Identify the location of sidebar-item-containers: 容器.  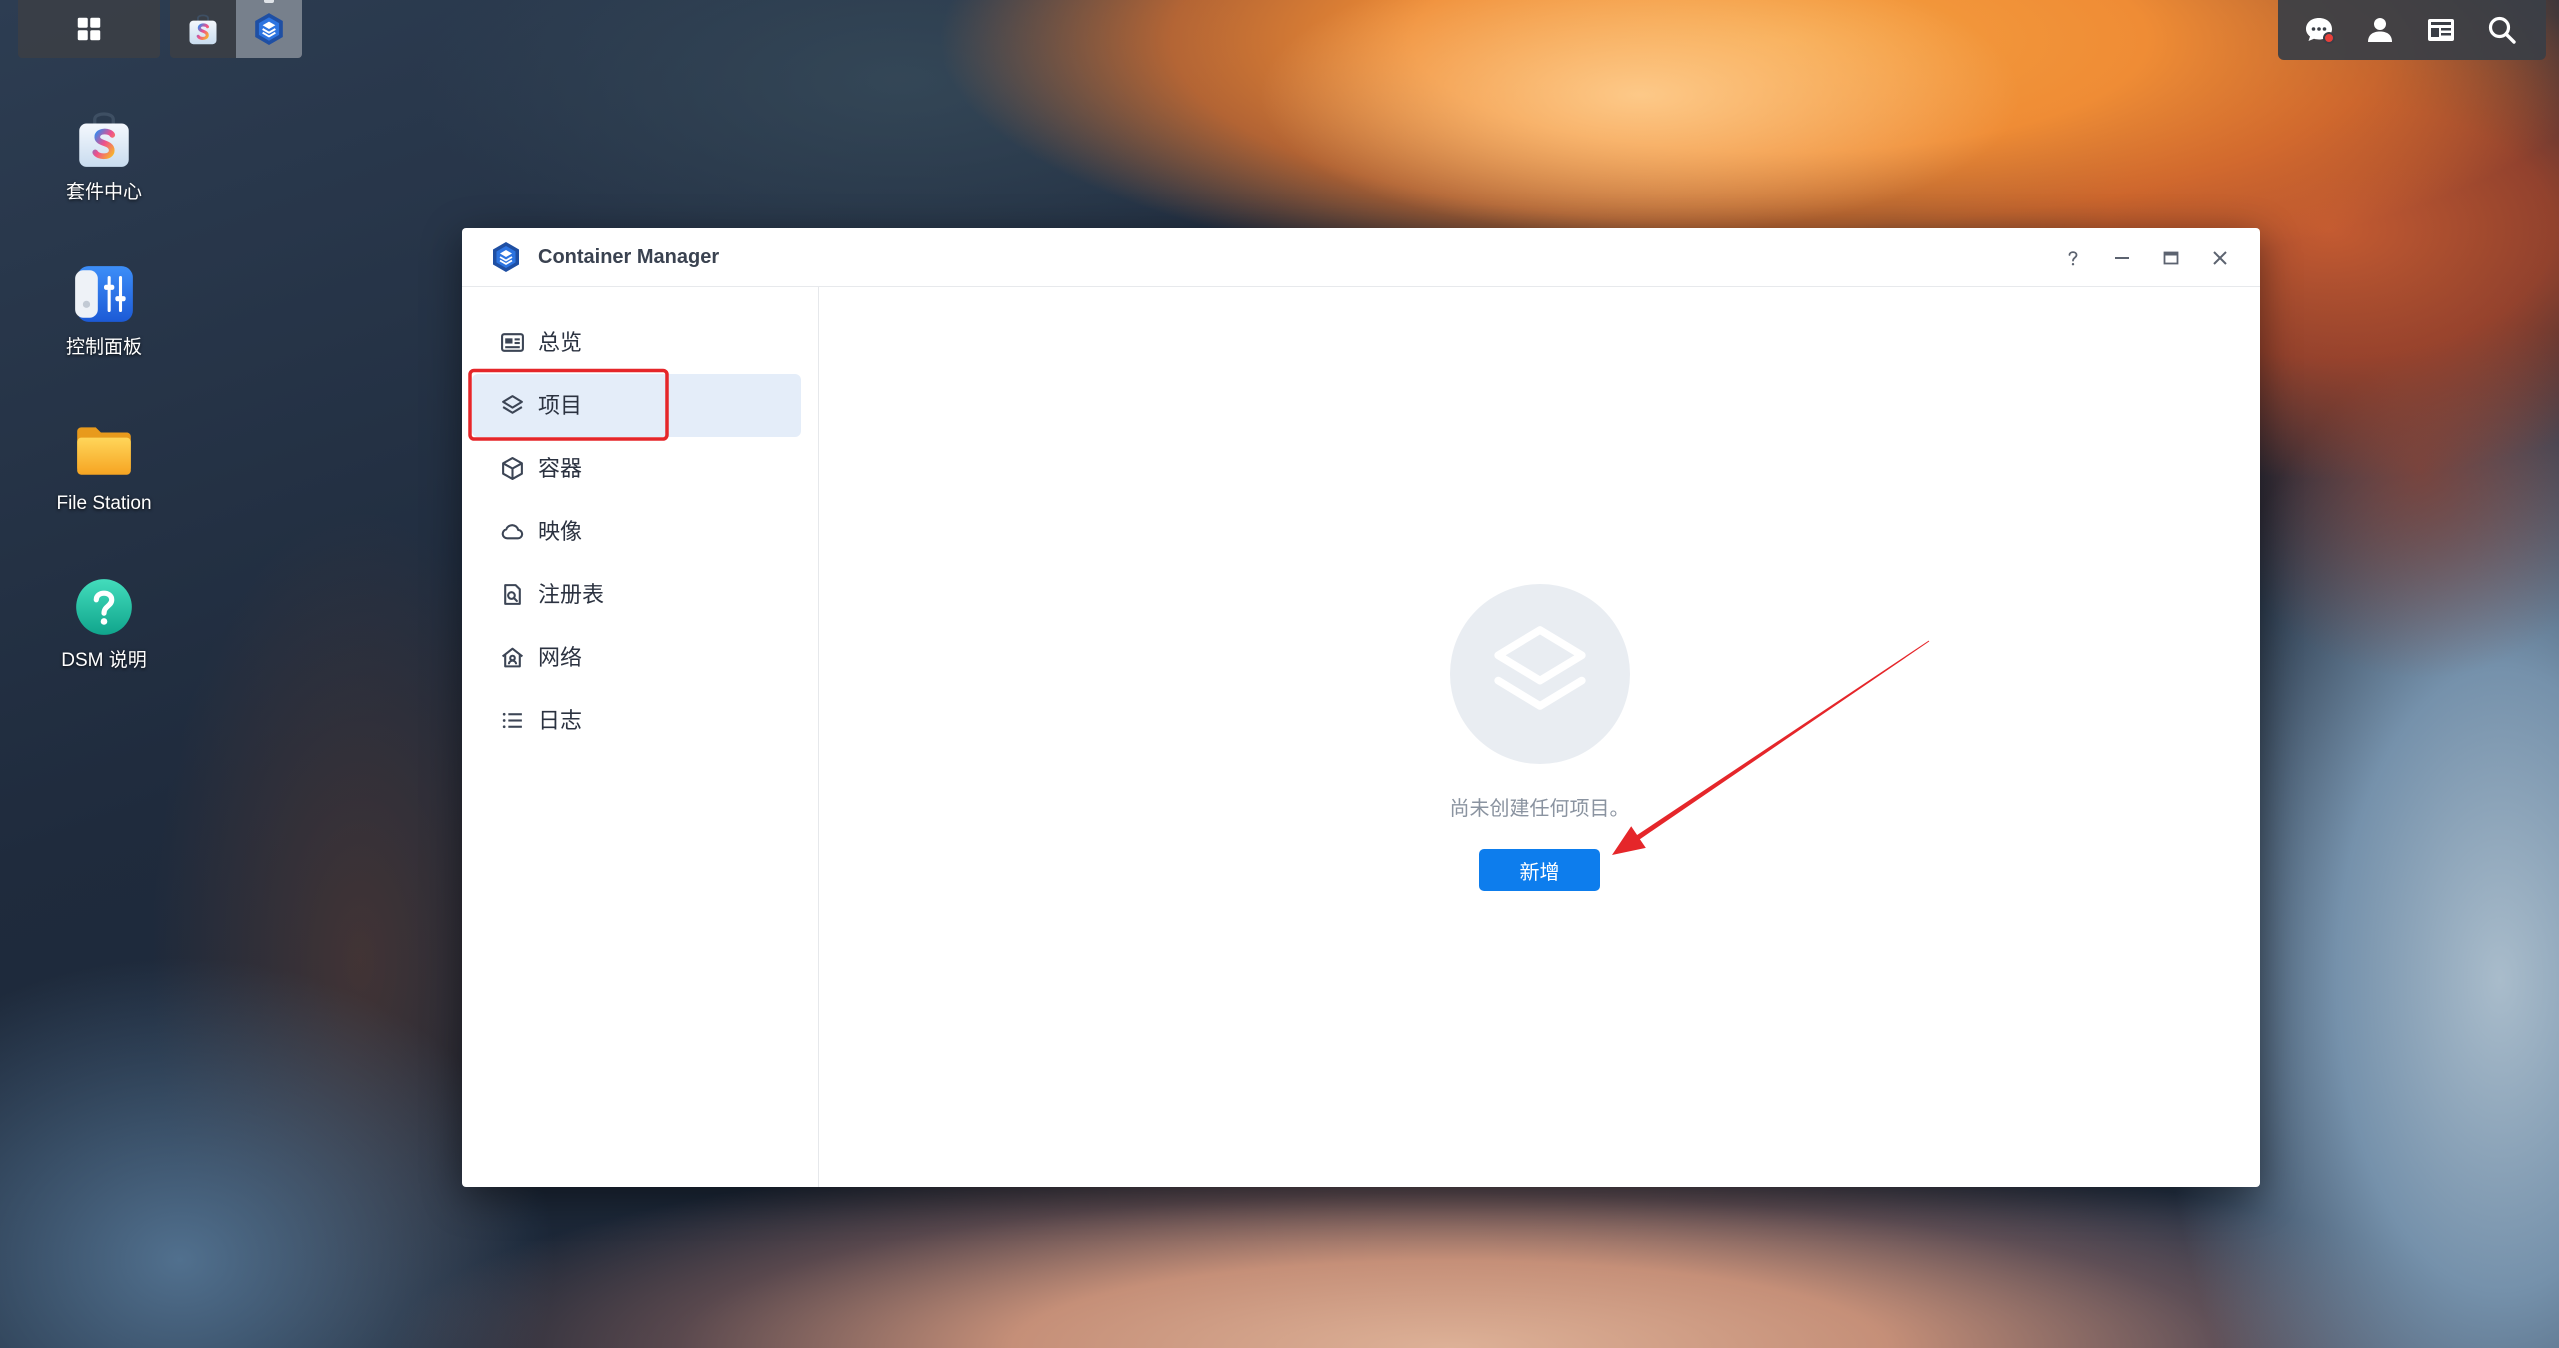
(636, 468).